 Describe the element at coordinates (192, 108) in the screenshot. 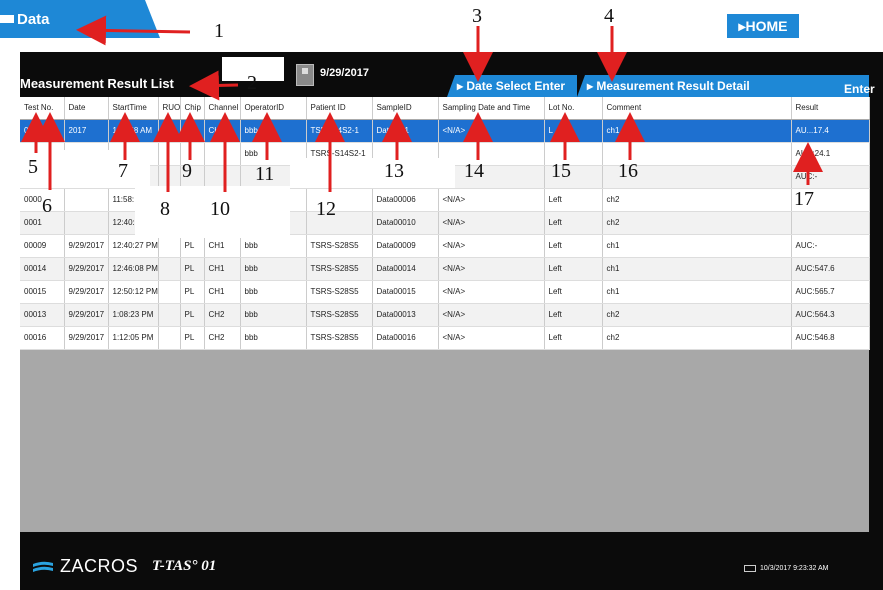

I see `column-header: Chip` at that location.